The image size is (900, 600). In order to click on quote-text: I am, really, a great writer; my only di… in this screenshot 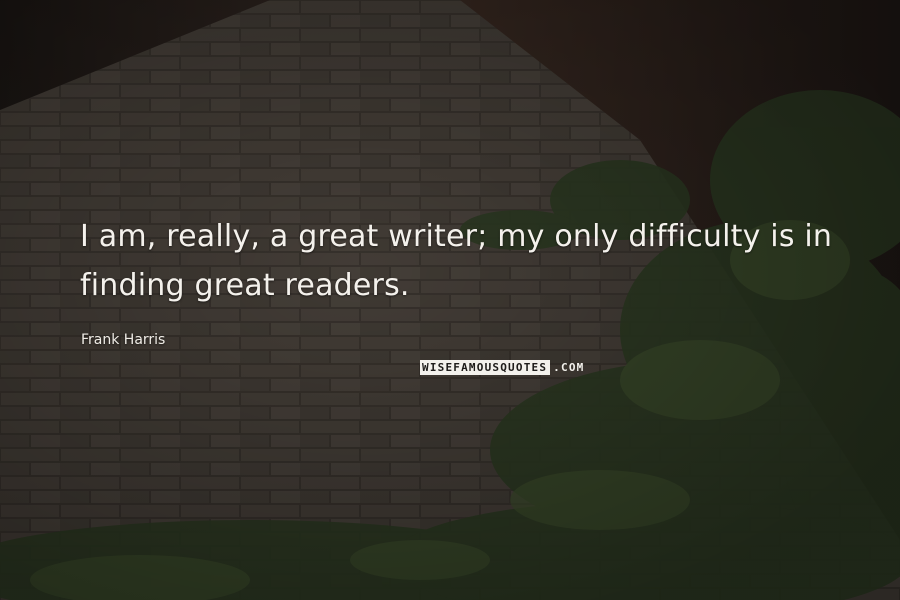, I will do `click(456, 261)`.